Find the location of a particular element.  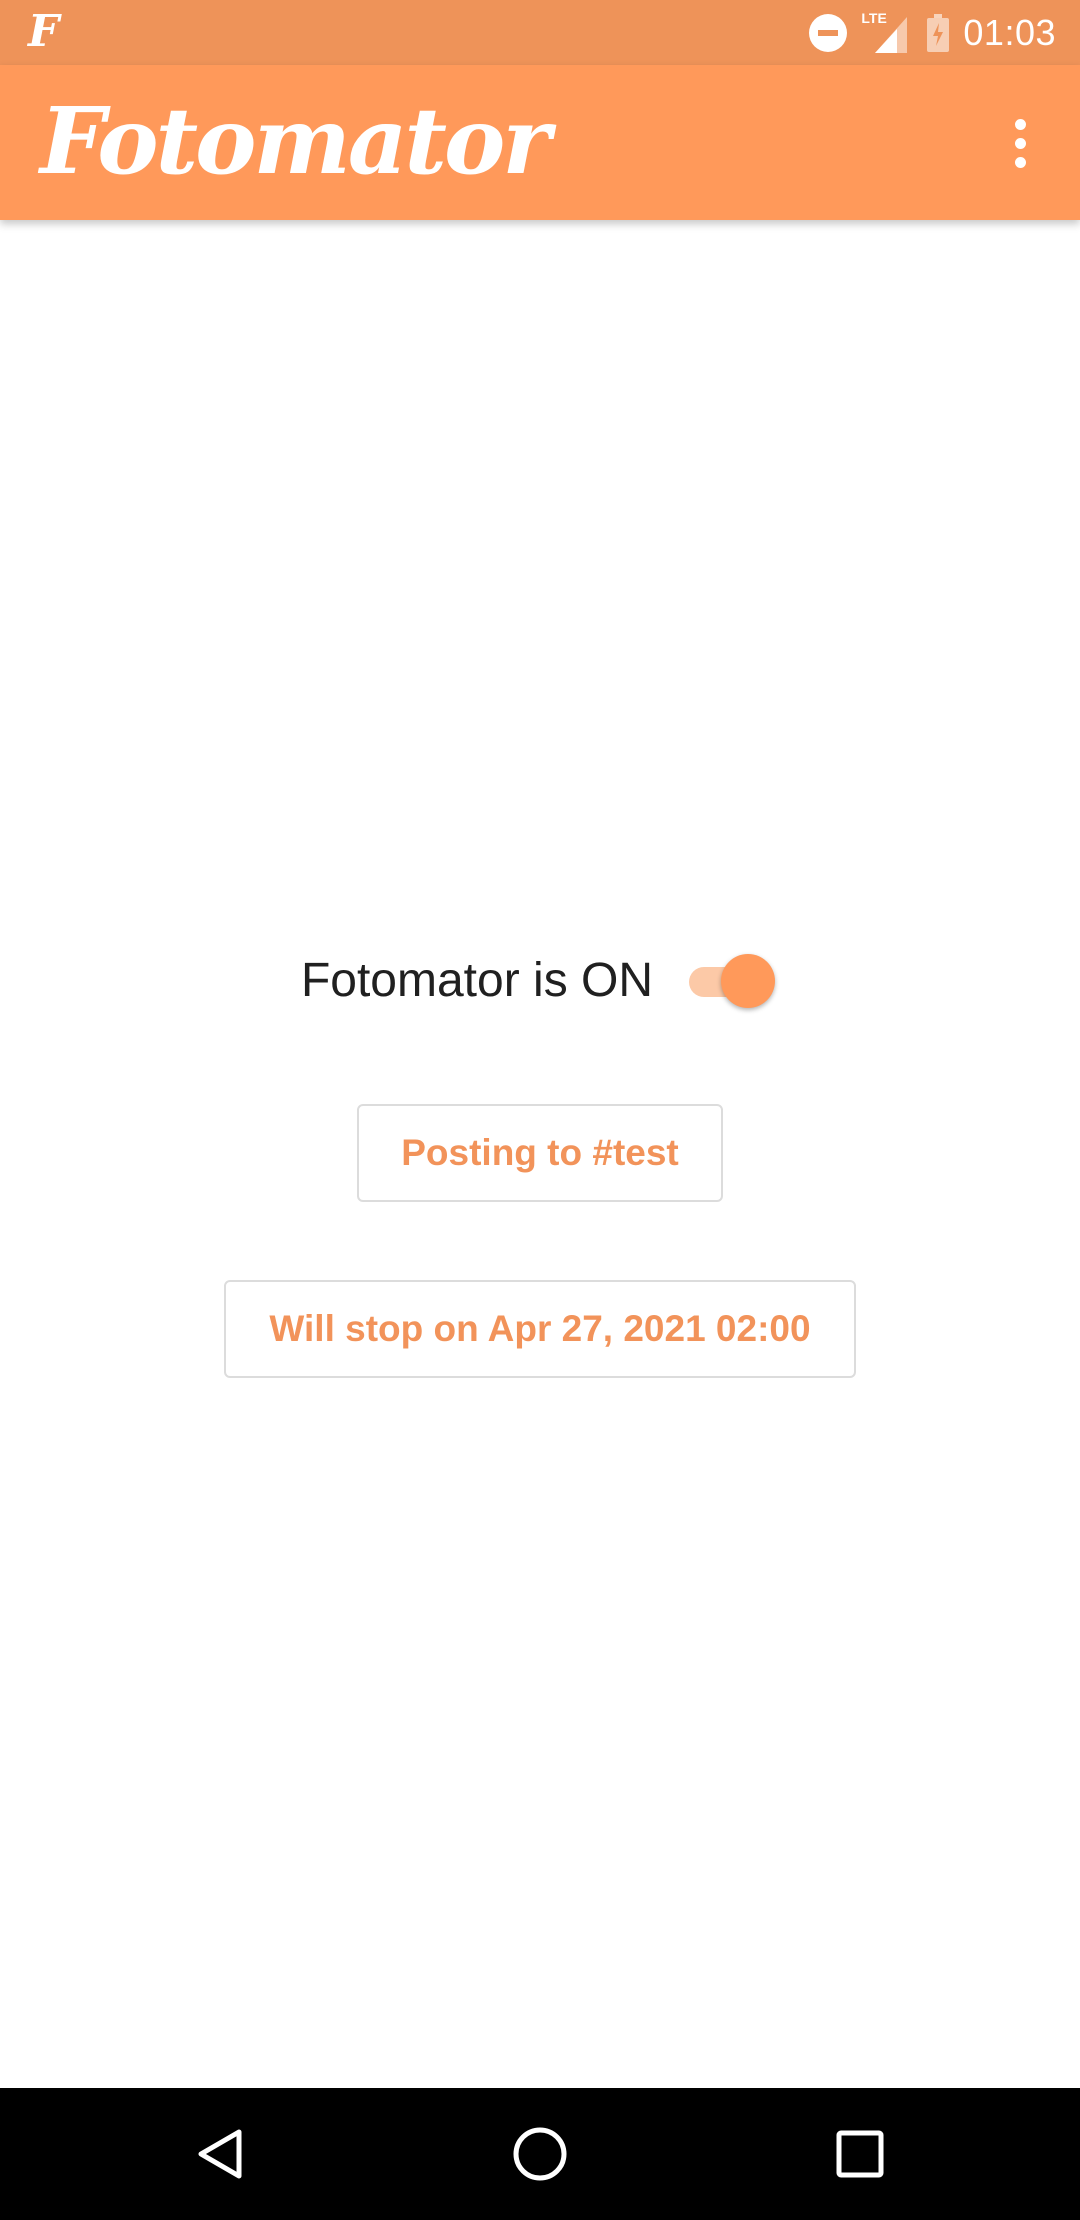

posting-hashtag-button: Posting to #test is located at coordinates (540, 1153).